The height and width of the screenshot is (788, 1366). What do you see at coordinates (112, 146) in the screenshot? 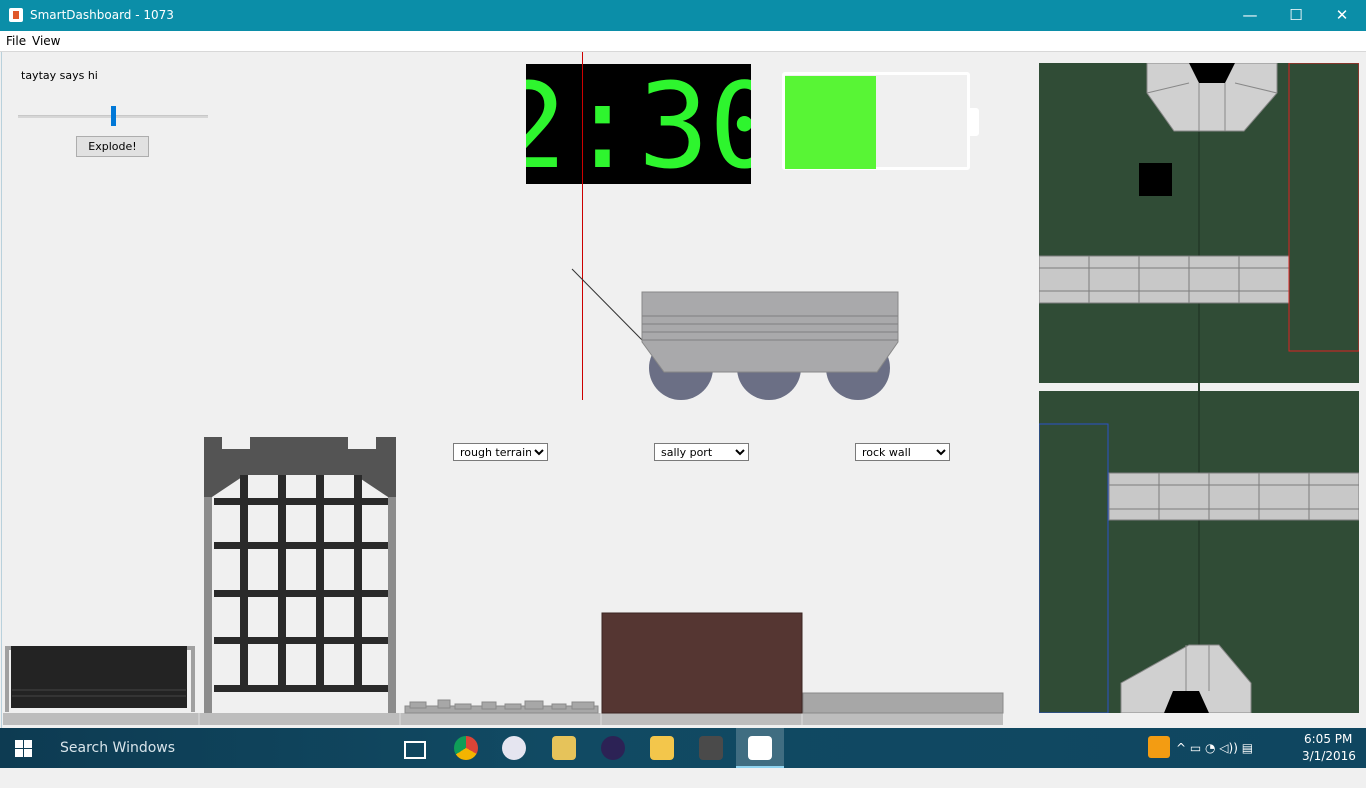
I see `explode-button: Explode!` at bounding box center [112, 146].